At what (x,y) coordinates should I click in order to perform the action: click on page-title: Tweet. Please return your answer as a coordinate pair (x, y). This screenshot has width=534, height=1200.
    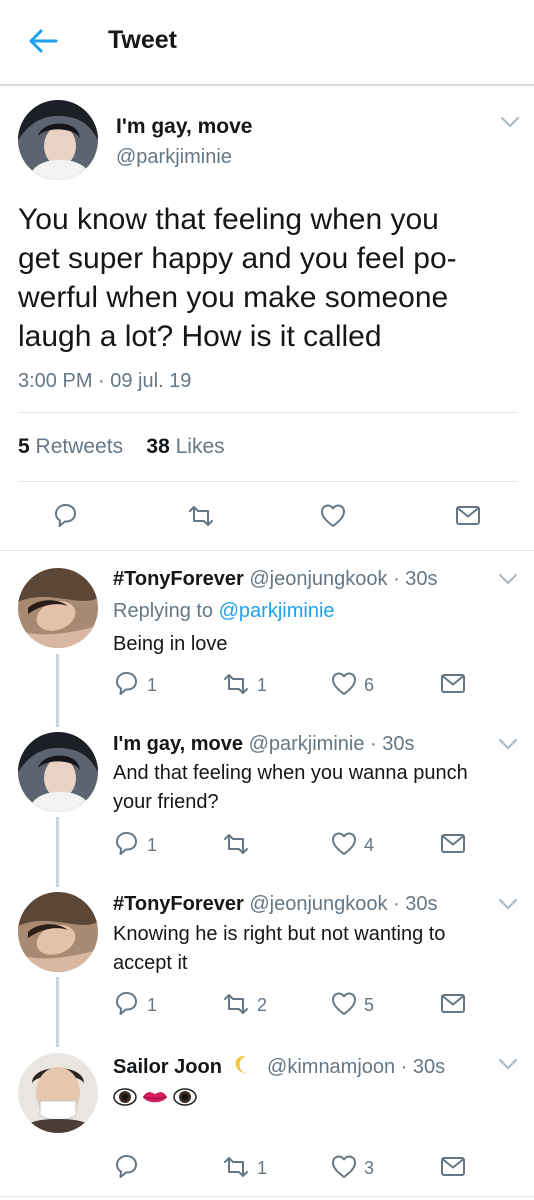
    Looking at the image, I should click on (142, 40).